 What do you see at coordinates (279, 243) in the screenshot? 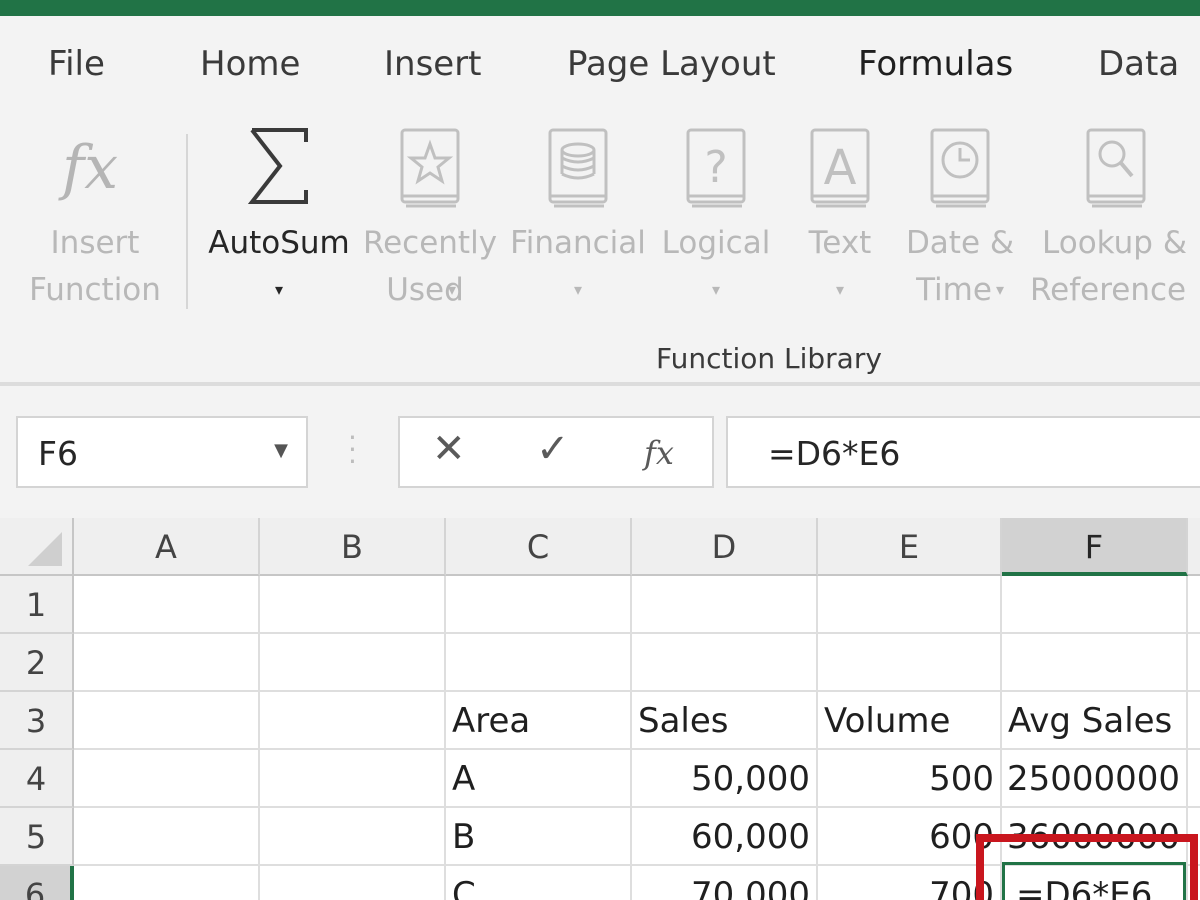
I see `autosum-label: AutoSum` at bounding box center [279, 243].